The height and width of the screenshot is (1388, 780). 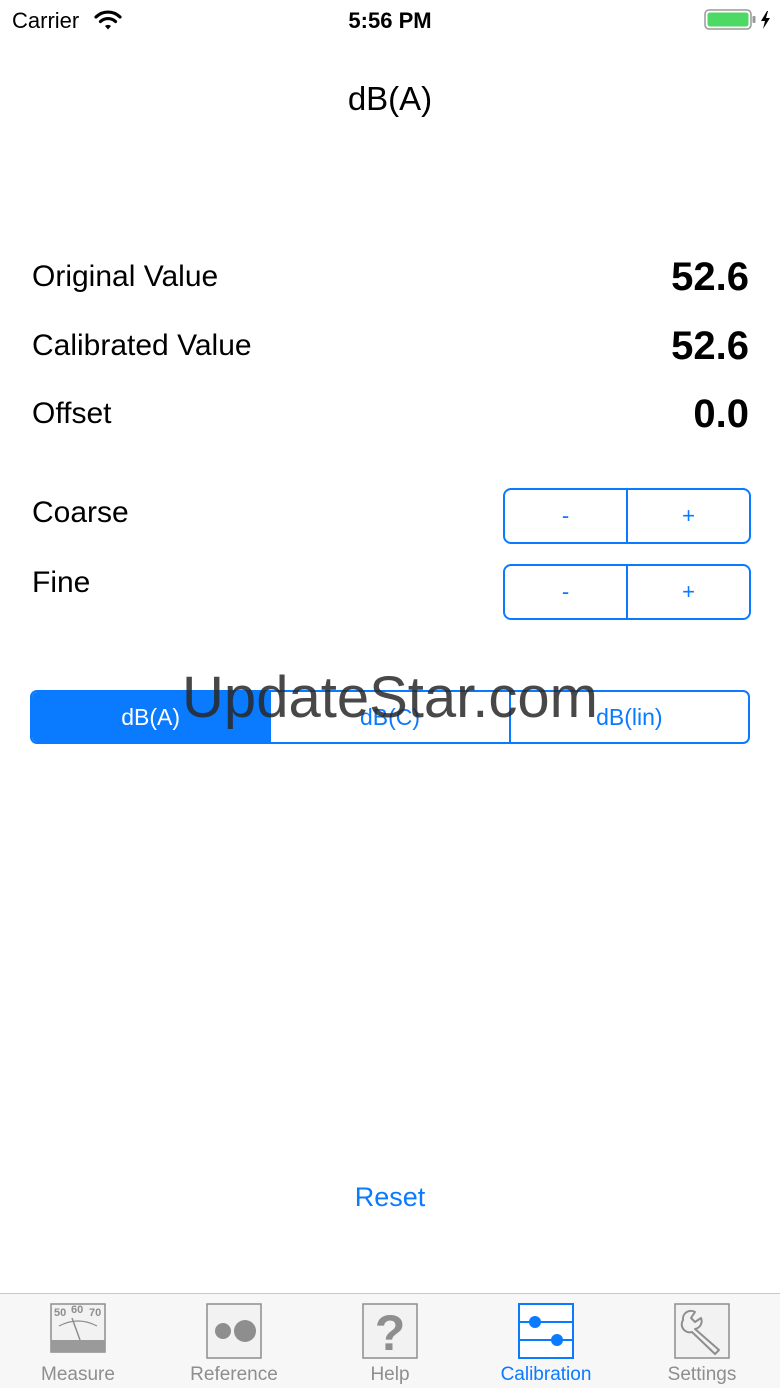 I want to click on segment-dba: dB(A), so click(x=151, y=717).